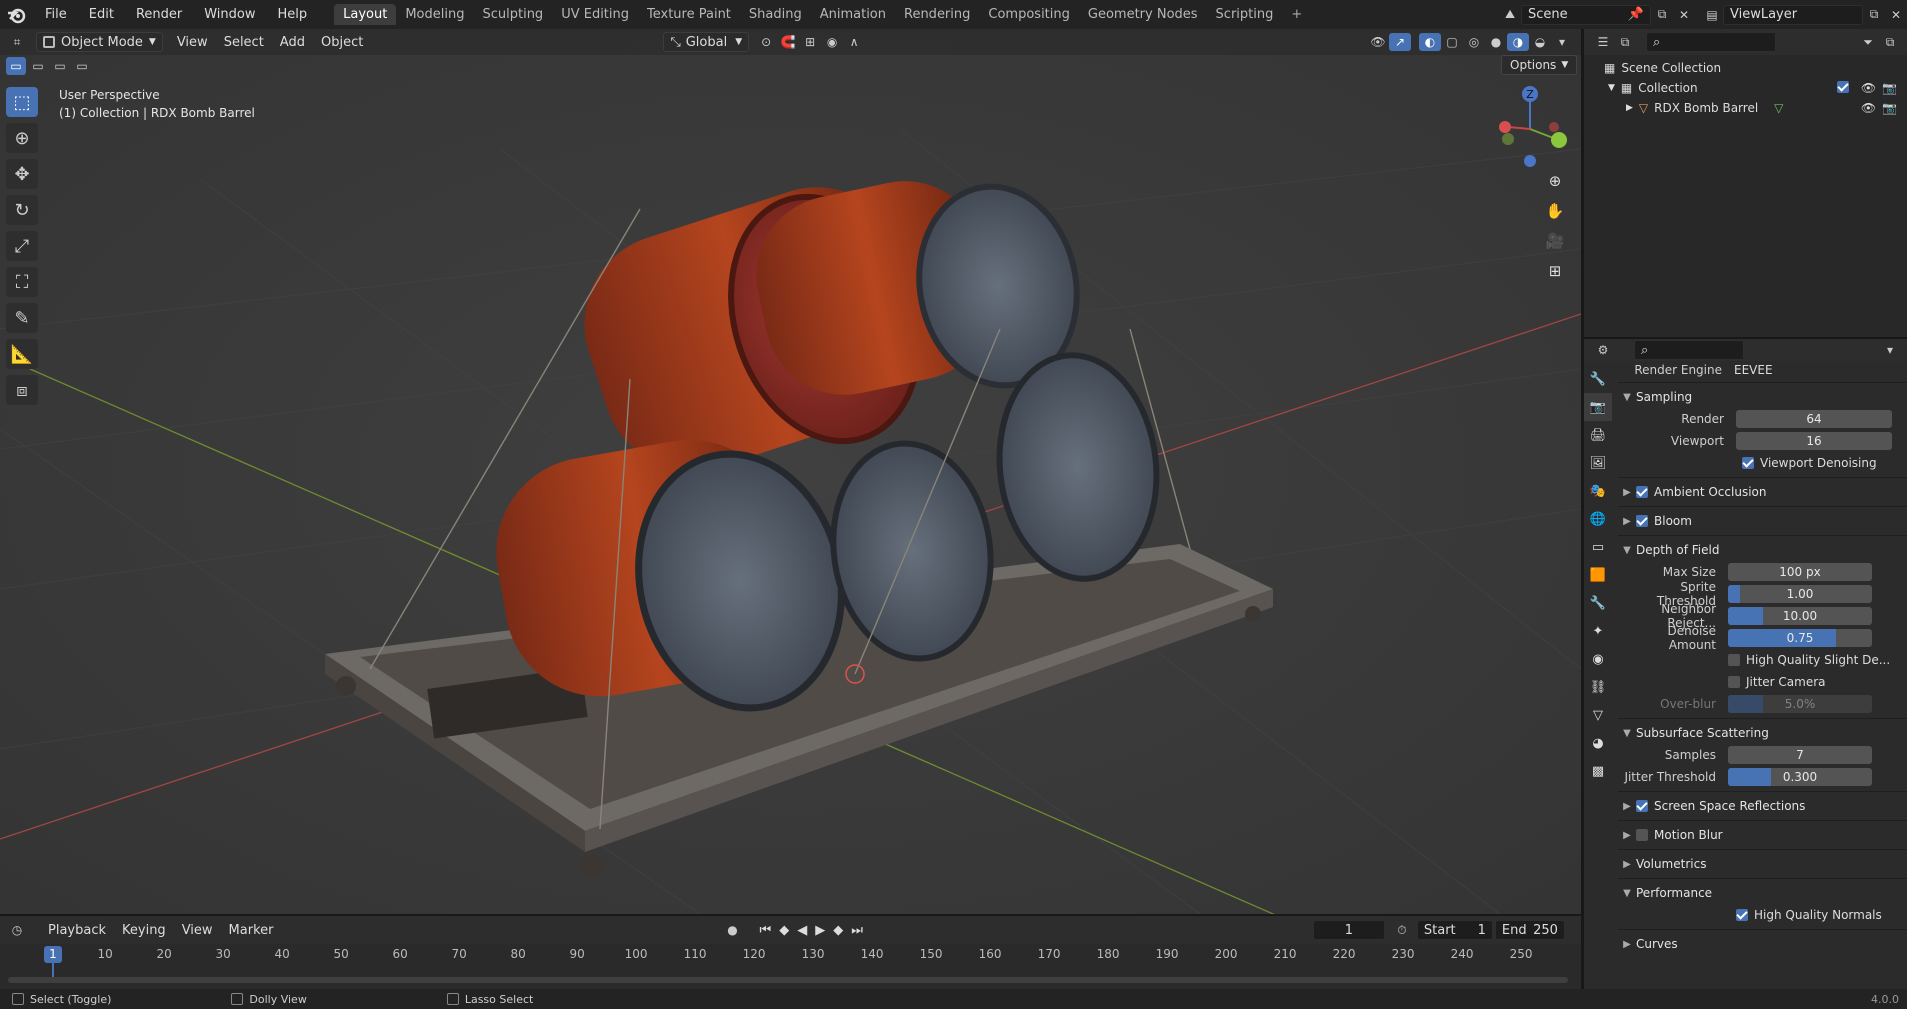 This screenshot has height=1009, width=1907. I want to click on jitter-camera-checkbox, so click(1734, 682).